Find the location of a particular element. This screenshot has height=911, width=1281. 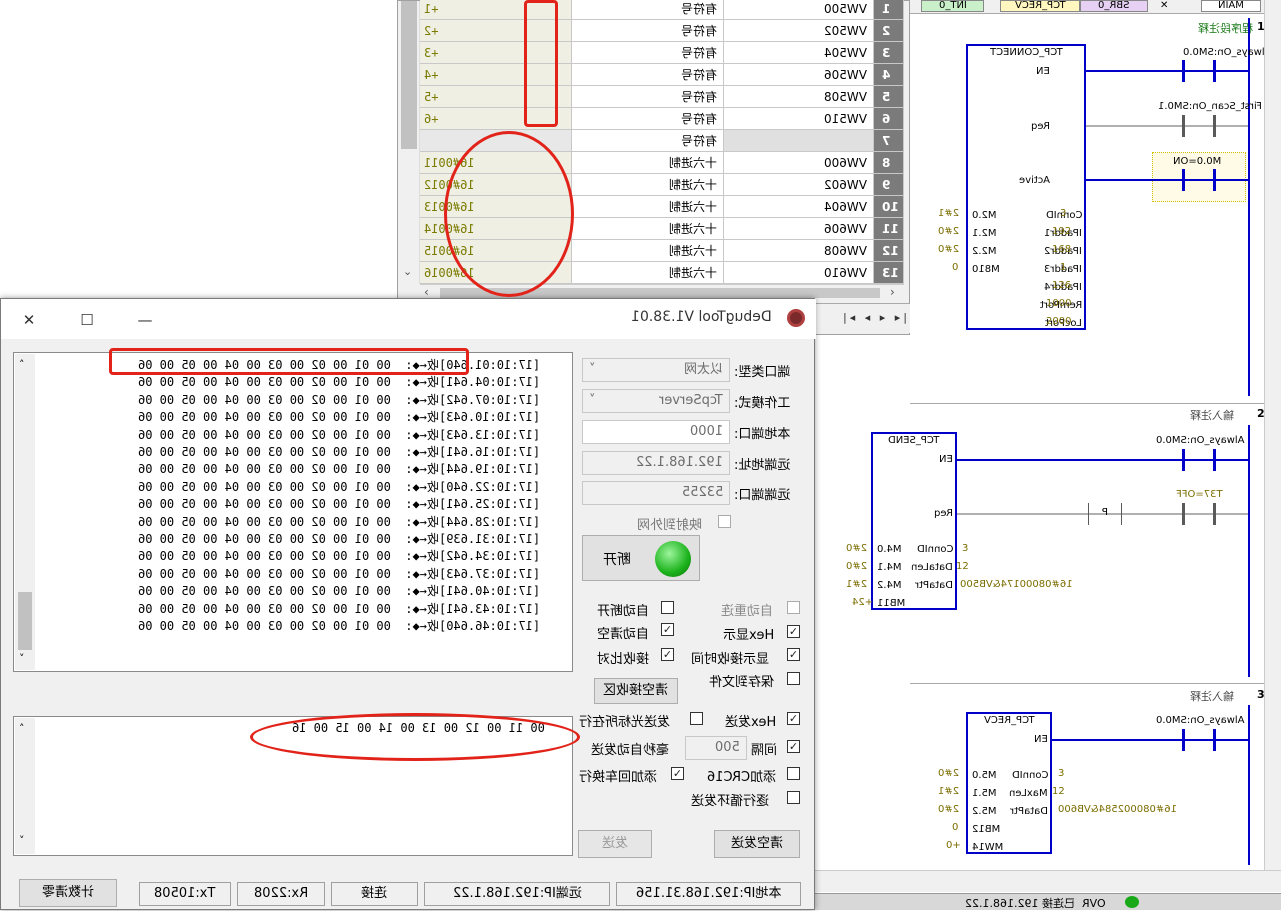

scroll-right-arrow-icon: › is located at coordinates (892, 292).